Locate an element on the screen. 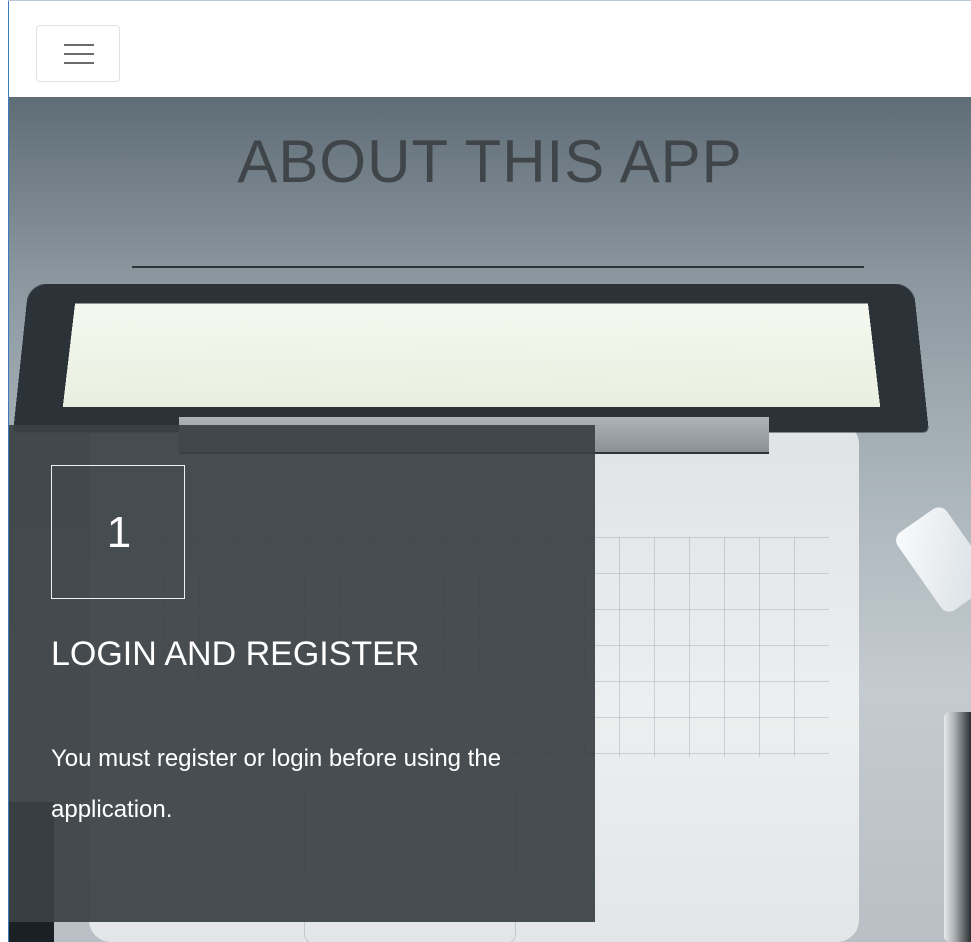 The width and height of the screenshot is (971, 942). step-number: 1 is located at coordinates (119, 532).